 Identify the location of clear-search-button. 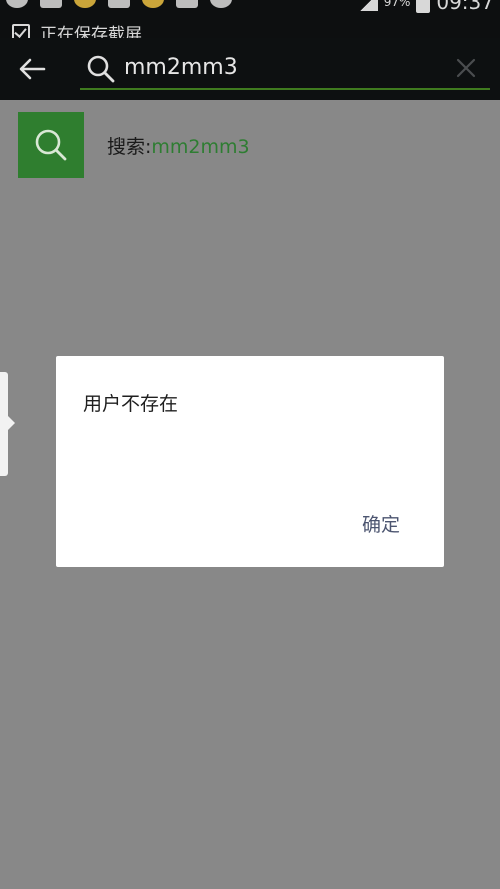
(466, 68).